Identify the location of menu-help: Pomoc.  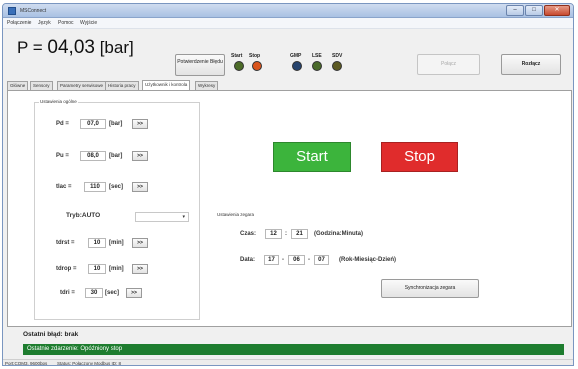
(66, 23).